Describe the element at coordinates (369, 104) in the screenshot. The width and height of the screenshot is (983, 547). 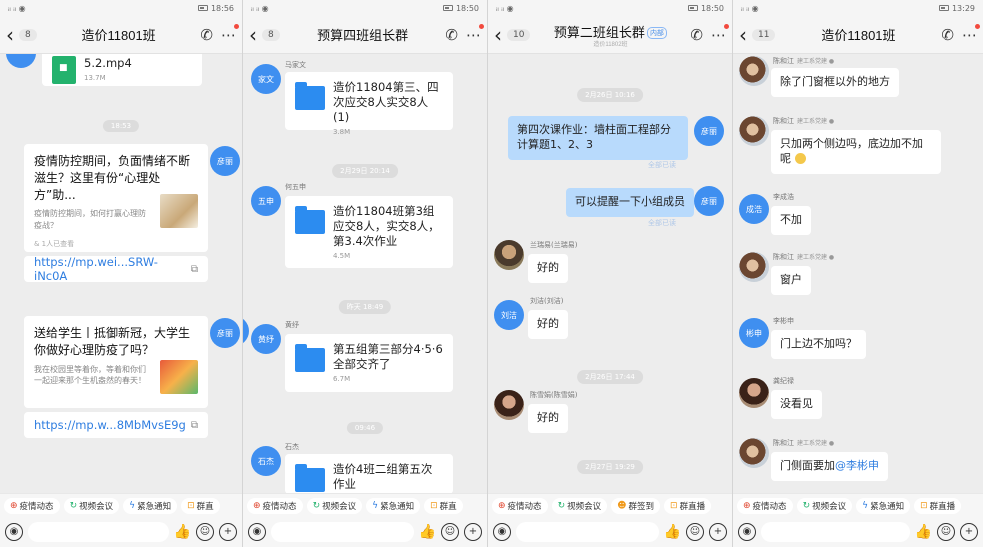
I see `file-message: 造价11804第三、四次应交8人实交8人 (1) 3.8M` at that location.